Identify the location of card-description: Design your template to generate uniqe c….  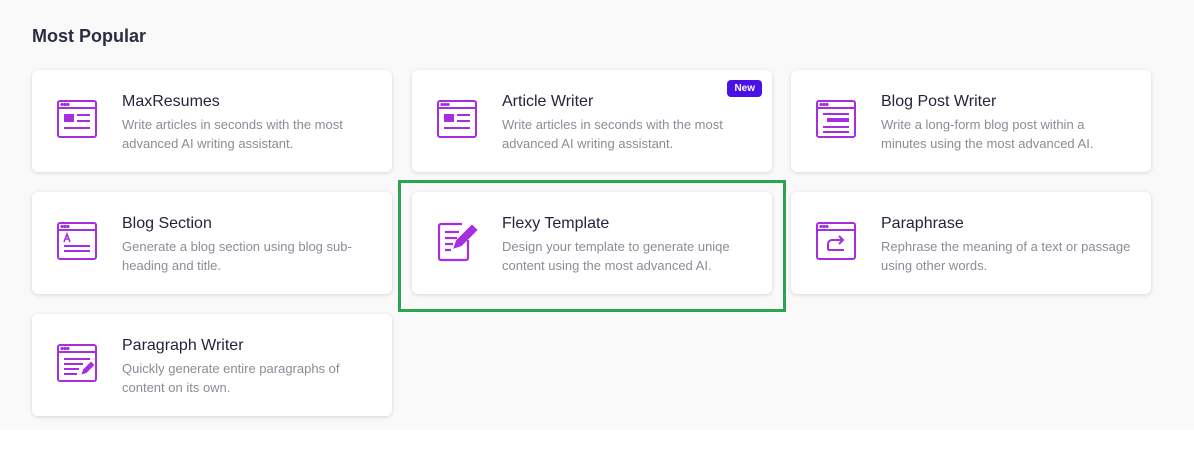
(616, 256).